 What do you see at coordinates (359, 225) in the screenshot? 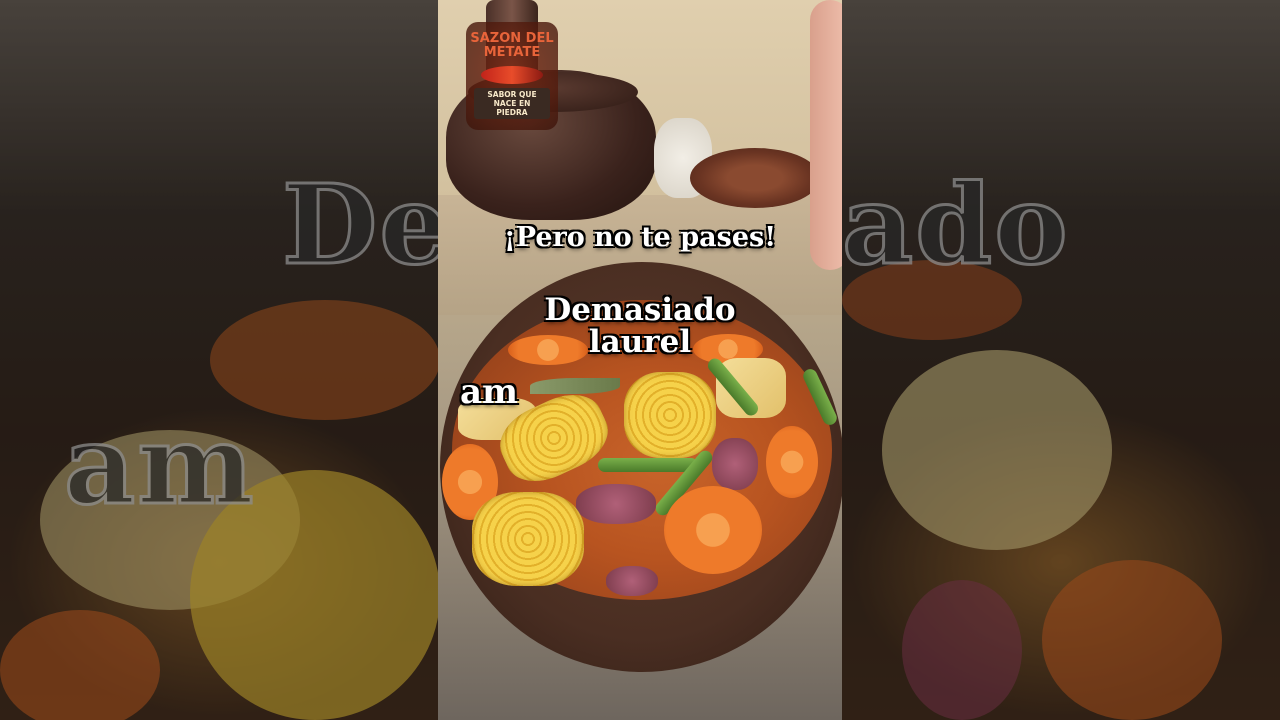
I see `background-text-left-top: De` at bounding box center [359, 225].